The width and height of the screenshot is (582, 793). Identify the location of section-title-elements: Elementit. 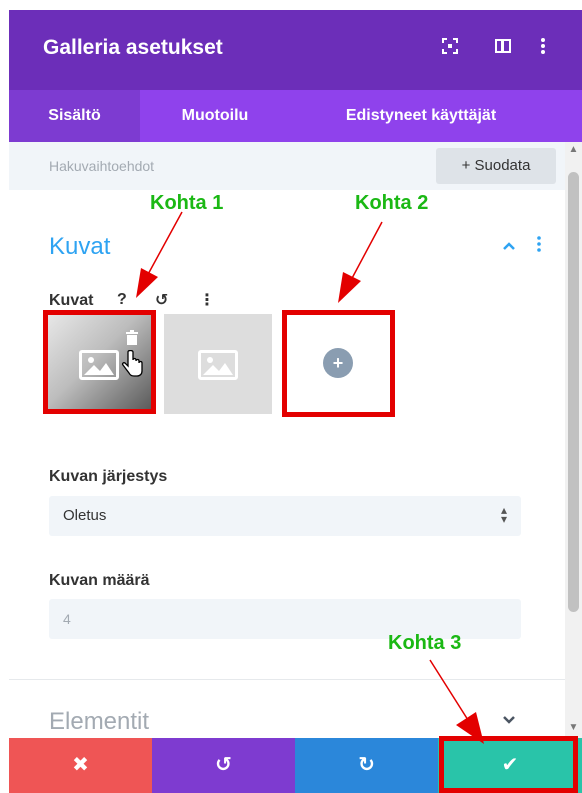
(99, 722).